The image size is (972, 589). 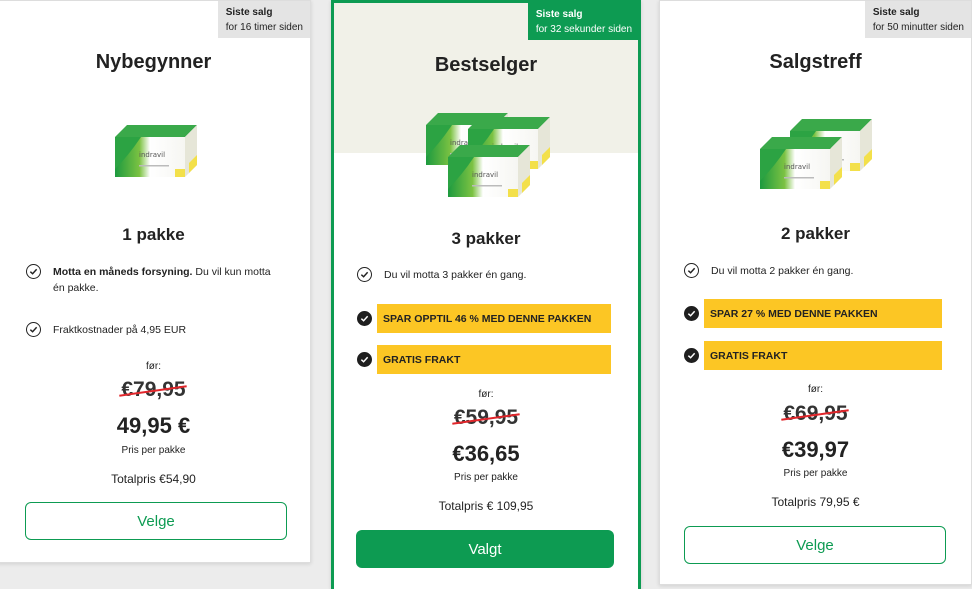 I want to click on pack-count: 3 pakker, so click(x=486, y=238).